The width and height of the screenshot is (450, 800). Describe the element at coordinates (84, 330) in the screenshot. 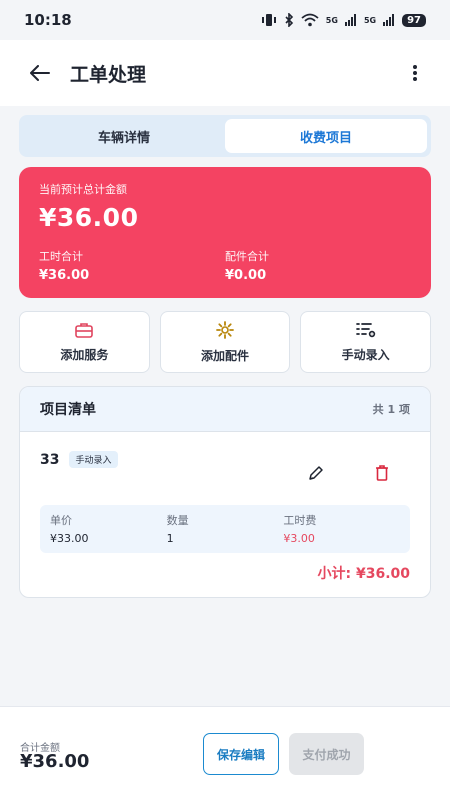

I see `toolbox-icon` at that location.